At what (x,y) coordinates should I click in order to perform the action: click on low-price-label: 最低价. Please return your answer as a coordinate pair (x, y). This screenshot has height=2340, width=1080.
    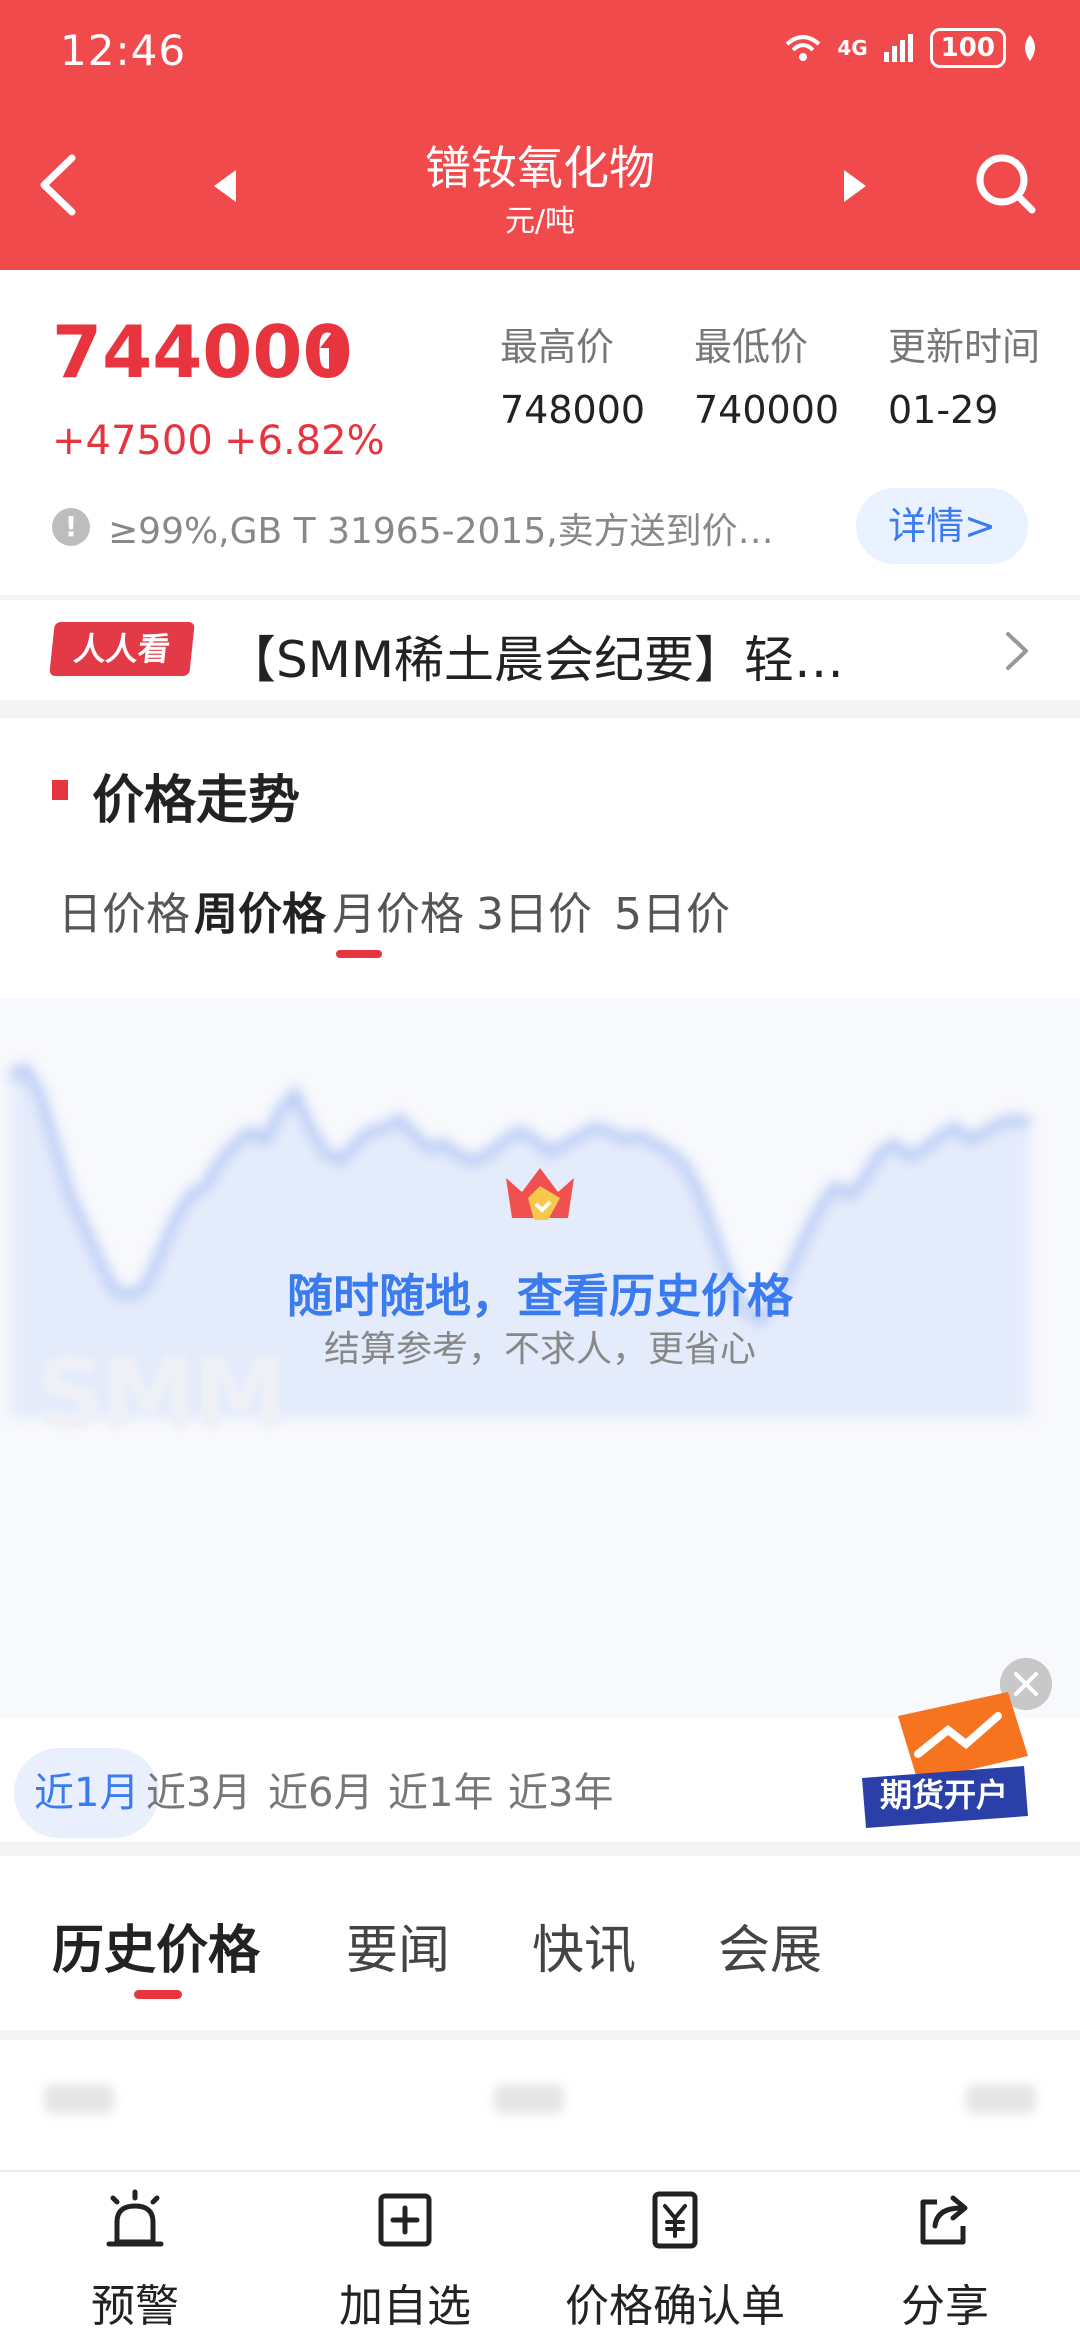
    Looking at the image, I should click on (751, 347).